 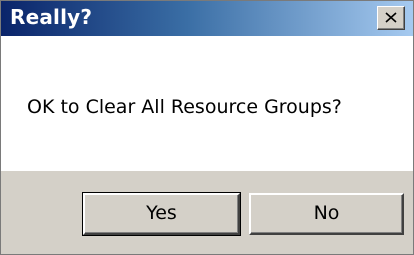 What do you see at coordinates (326, 214) in the screenshot?
I see `no-button: No` at bounding box center [326, 214].